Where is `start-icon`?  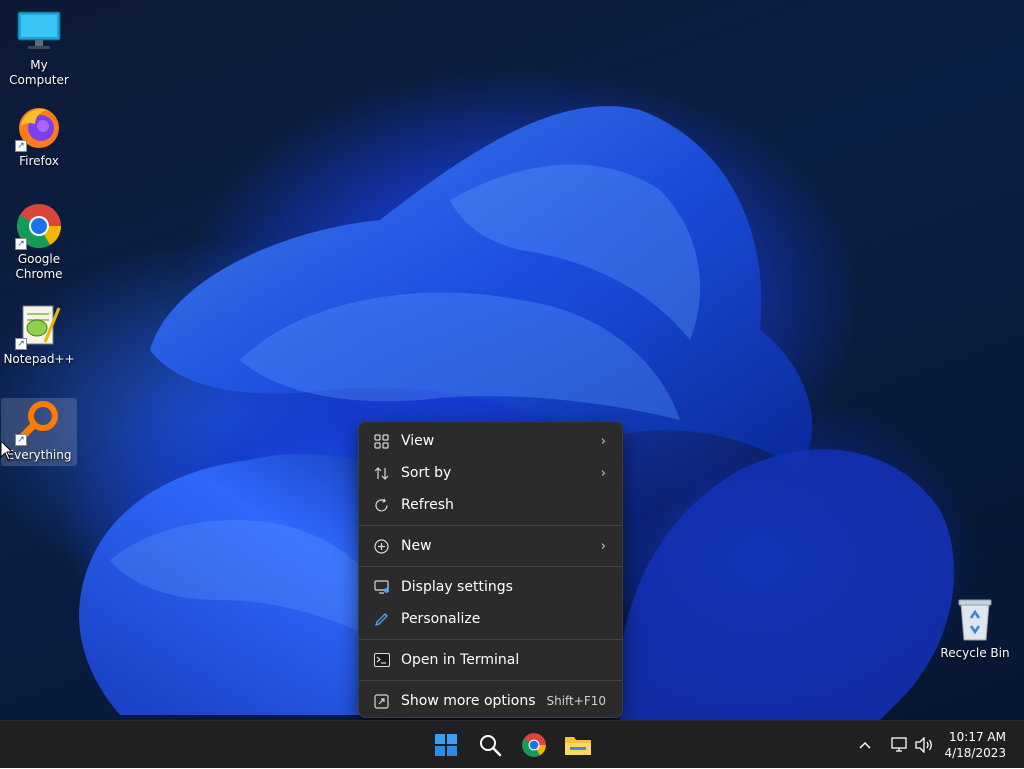
start-icon is located at coordinates (446, 745).